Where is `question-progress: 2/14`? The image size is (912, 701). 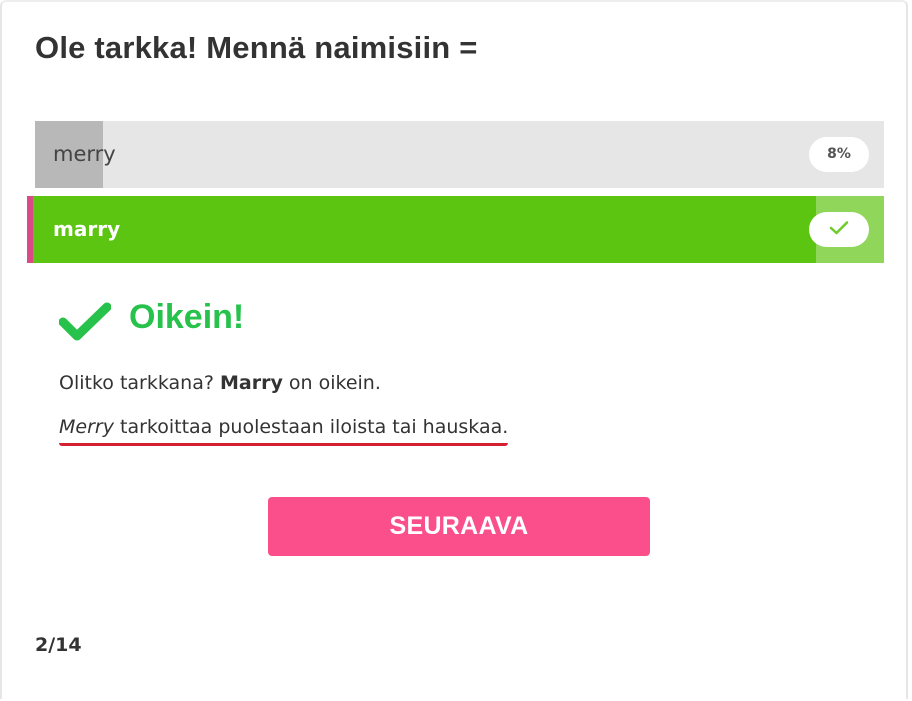
question-progress: 2/14 is located at coordinates (58, 645).